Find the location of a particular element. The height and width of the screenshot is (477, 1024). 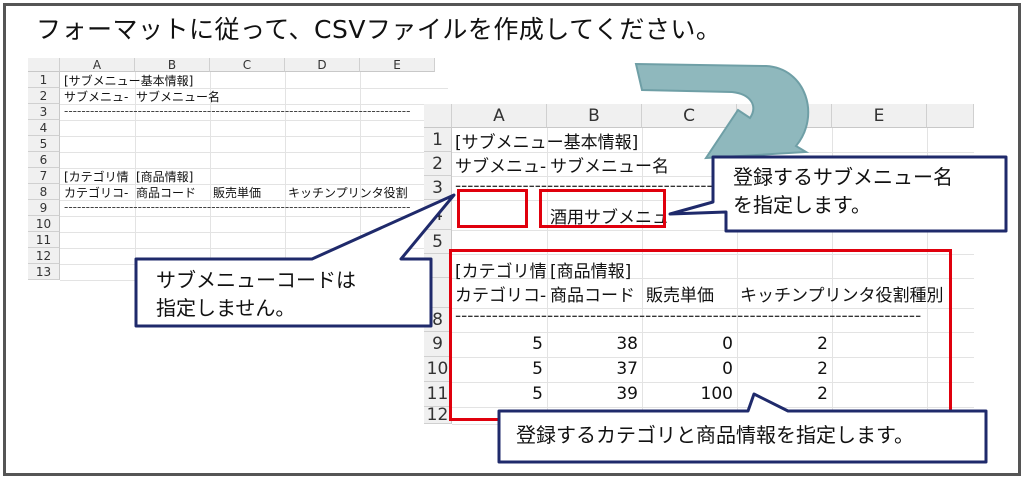

curved-arrow-icon is located at coordinates (722, 111).